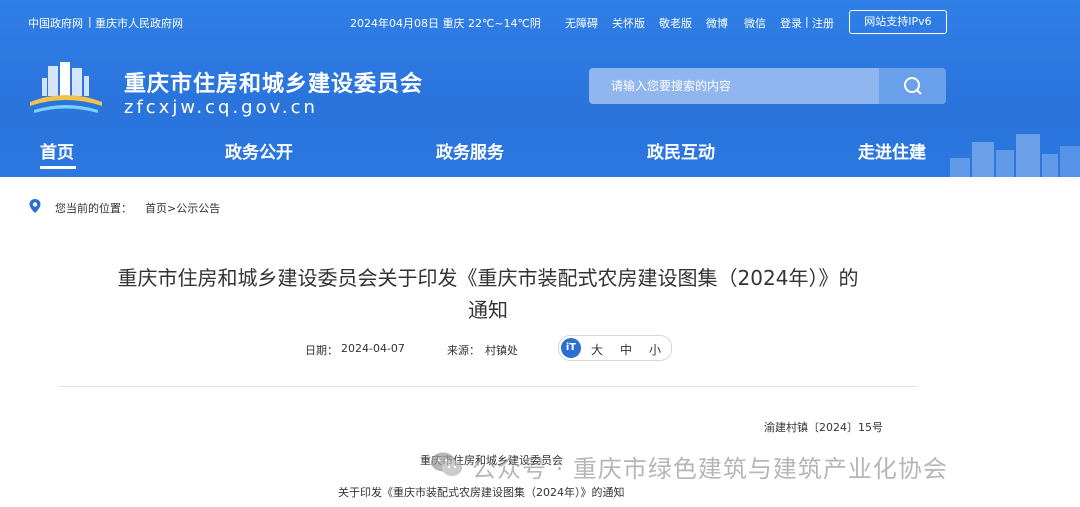 The image size is (1080, 507). Describe the element at coordinates (615, 348) in the screenshot. I see `font-size-switcher: iT 大 中 小` at that location.